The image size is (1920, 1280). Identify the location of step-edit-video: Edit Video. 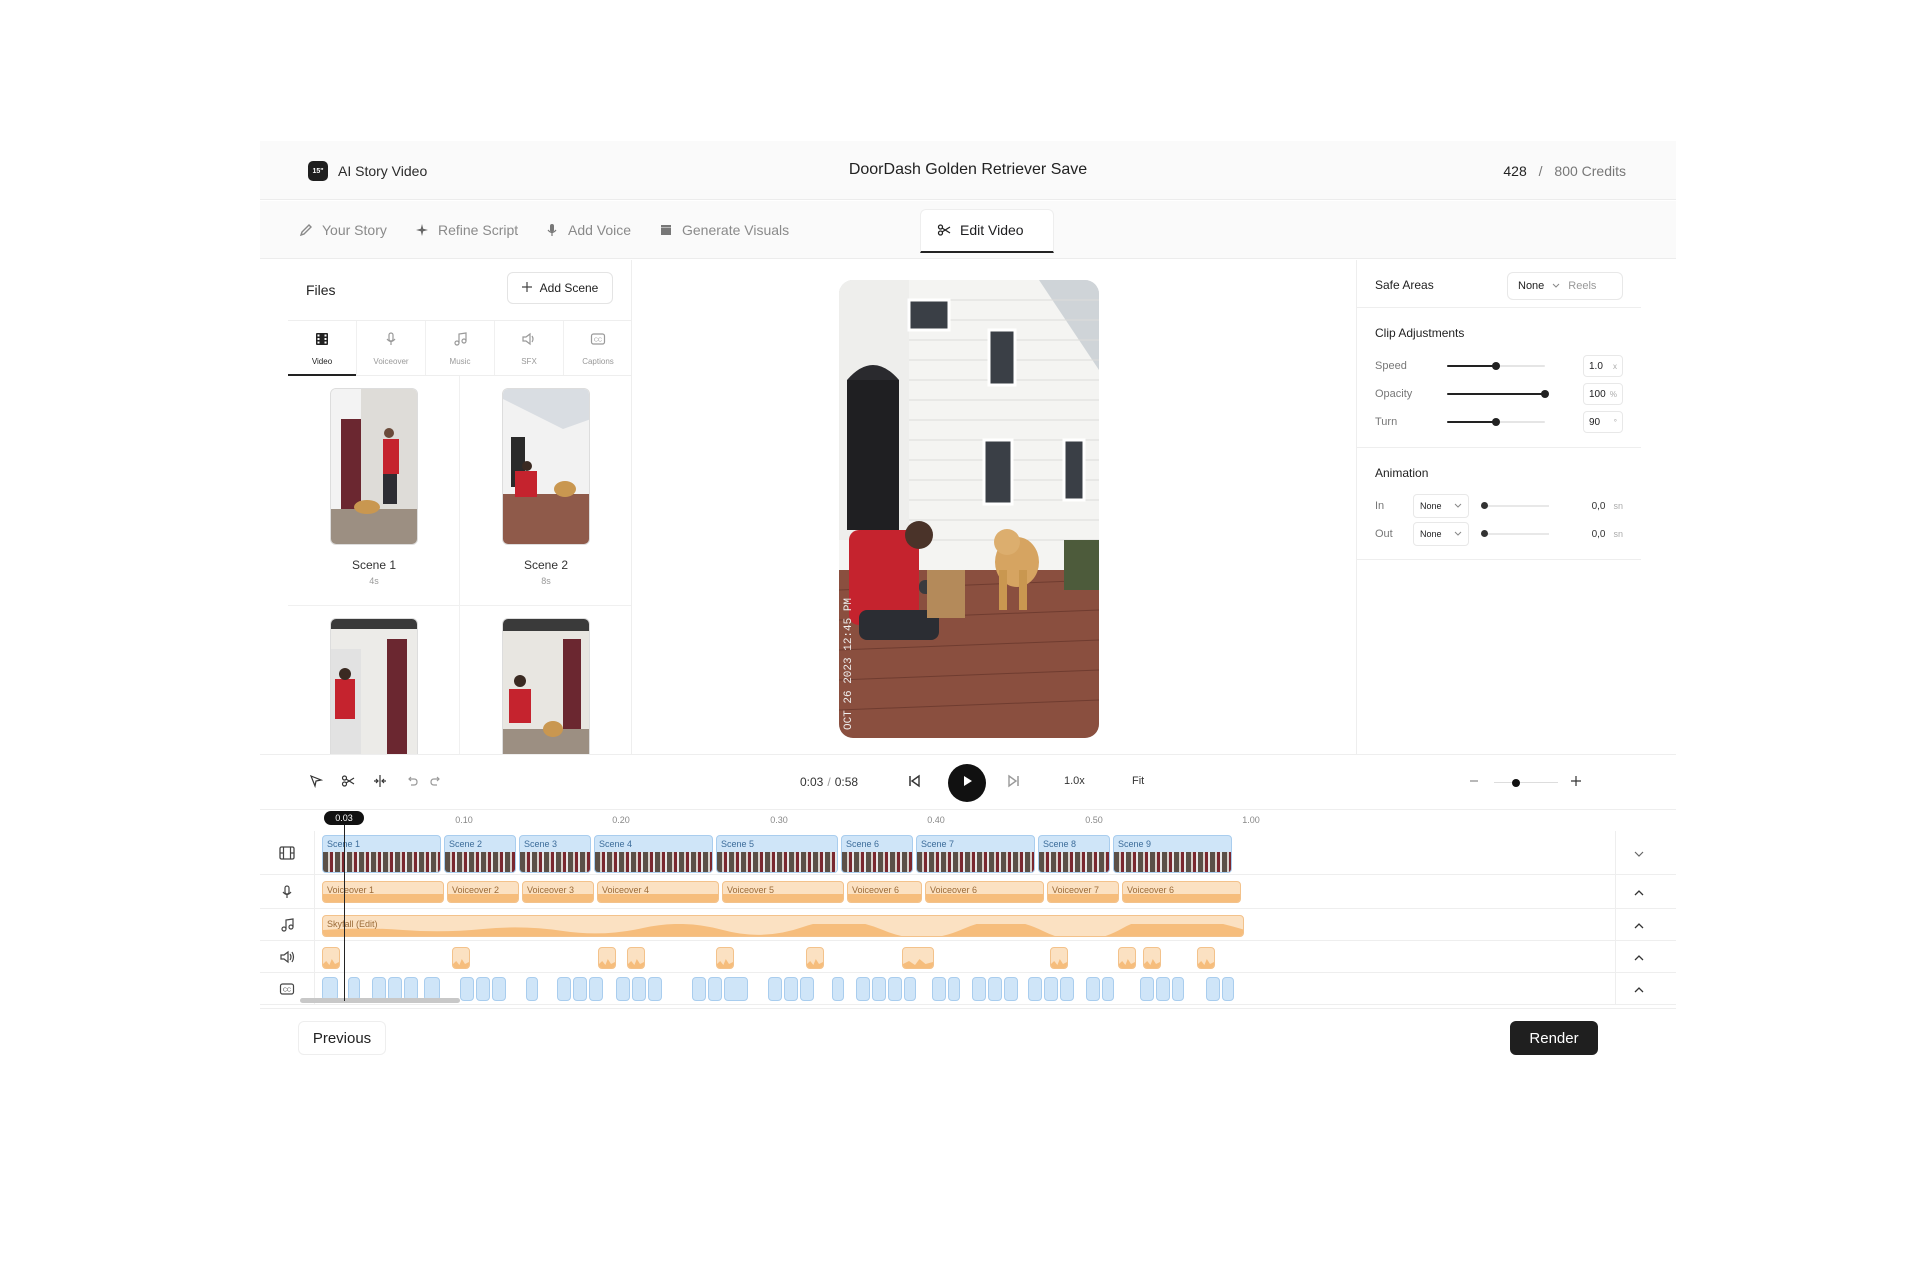
(980, 230).